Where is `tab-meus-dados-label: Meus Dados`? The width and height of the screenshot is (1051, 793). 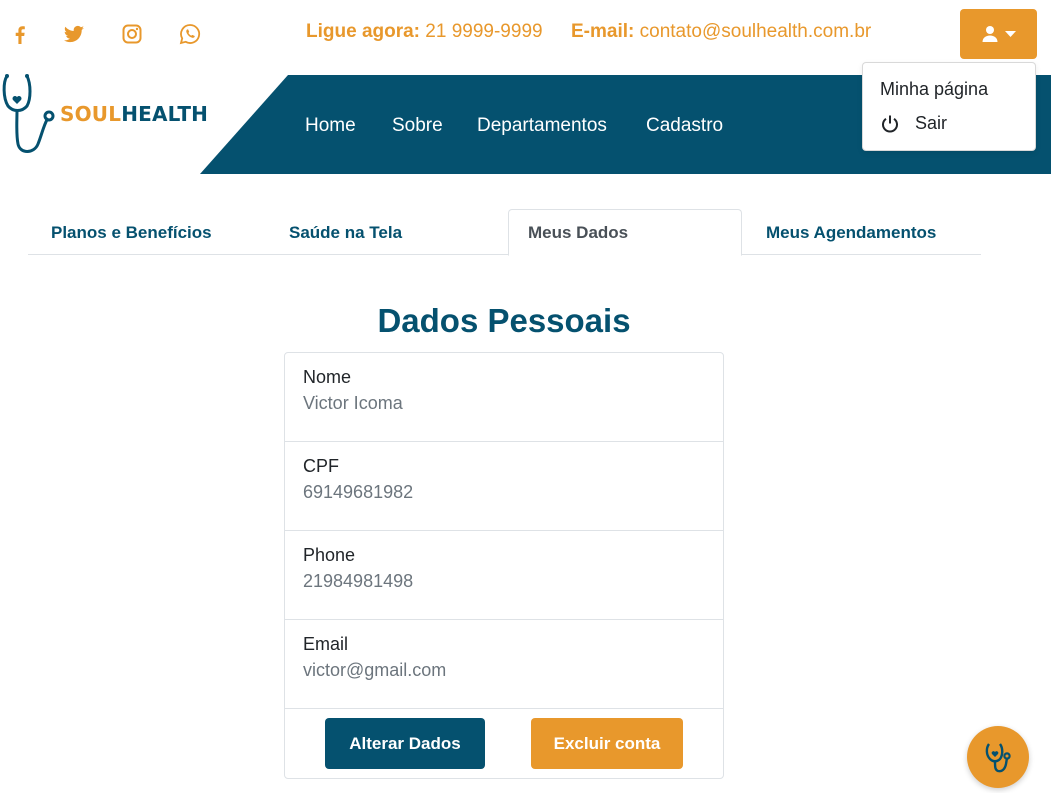
tab-meus-dados-label: Meus Dados is located at coordinates (578, 232).